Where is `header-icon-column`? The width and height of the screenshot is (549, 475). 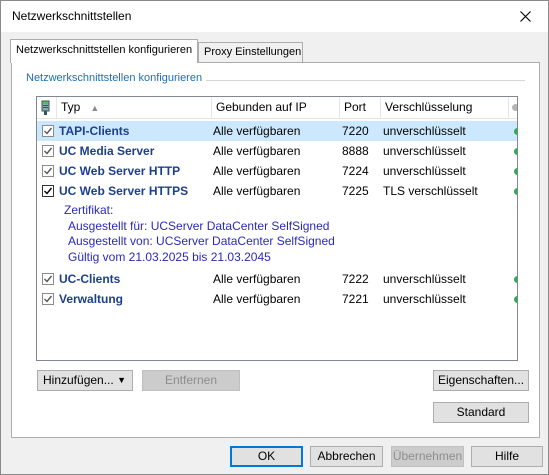
header-icon-column is located at coordinates (47, 108).